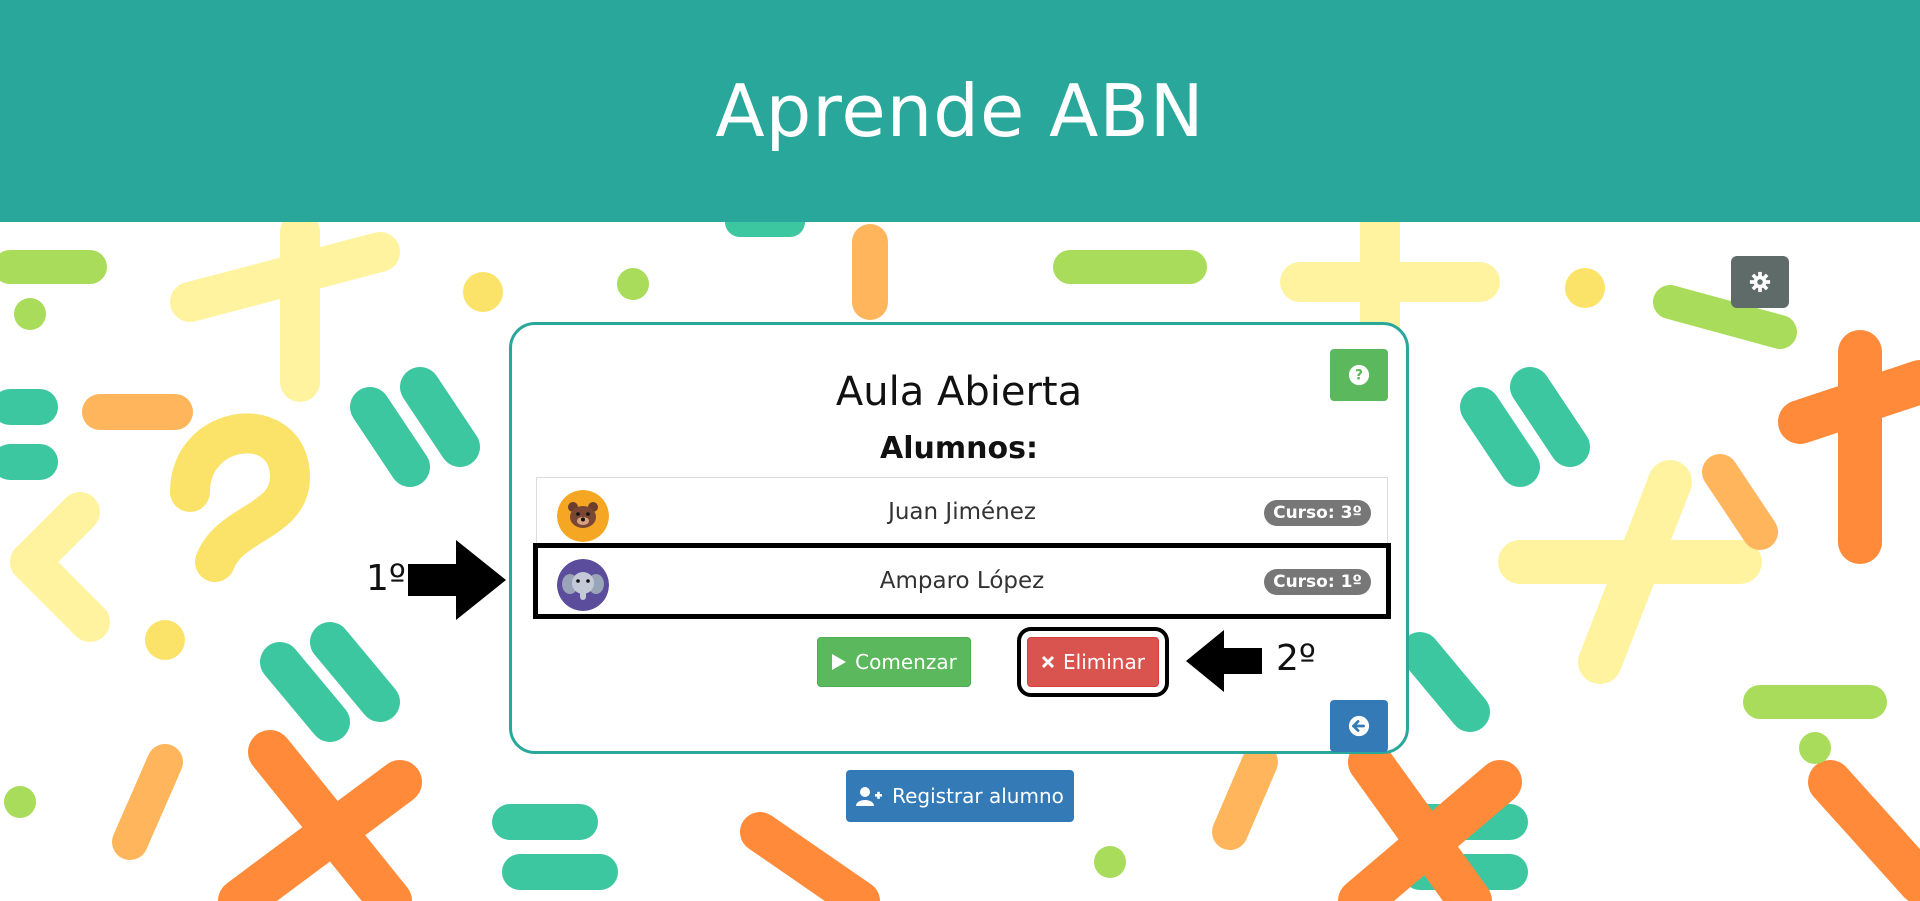 This screenshot has height=901, width=1920. I want to click on start-button: Comenzar, so click(894, 662).